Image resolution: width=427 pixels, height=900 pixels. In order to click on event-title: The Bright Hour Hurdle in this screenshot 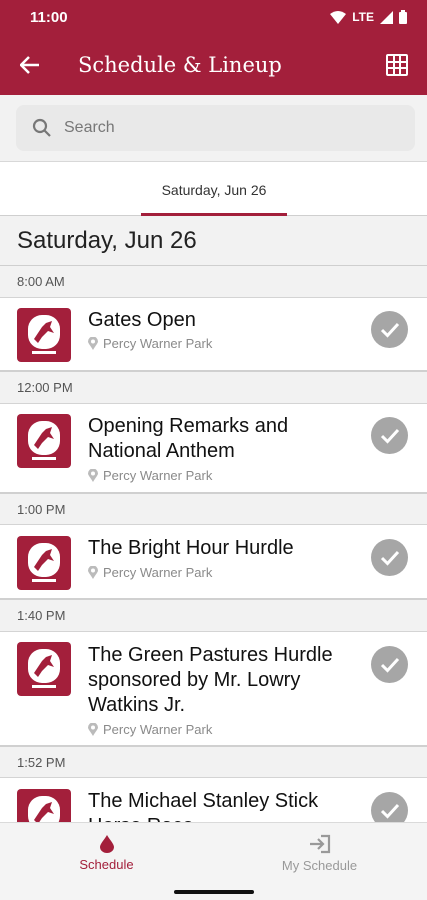, I will do `click(191, 548)`.